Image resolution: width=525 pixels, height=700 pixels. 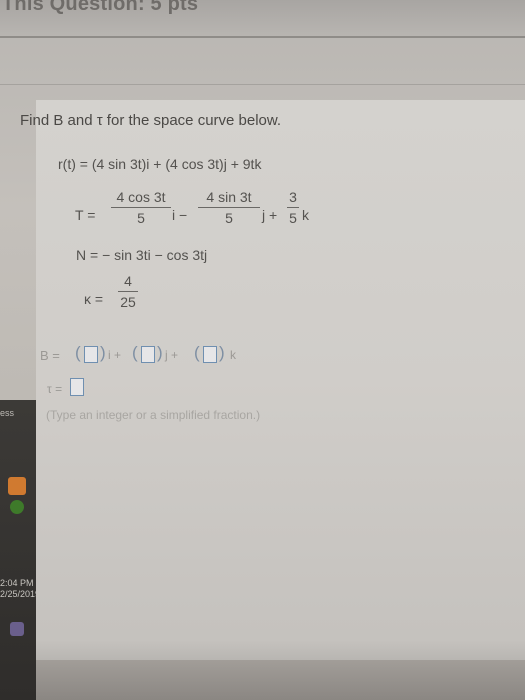 I want to click on binormal-label: B =, so click(x=50, y=355).